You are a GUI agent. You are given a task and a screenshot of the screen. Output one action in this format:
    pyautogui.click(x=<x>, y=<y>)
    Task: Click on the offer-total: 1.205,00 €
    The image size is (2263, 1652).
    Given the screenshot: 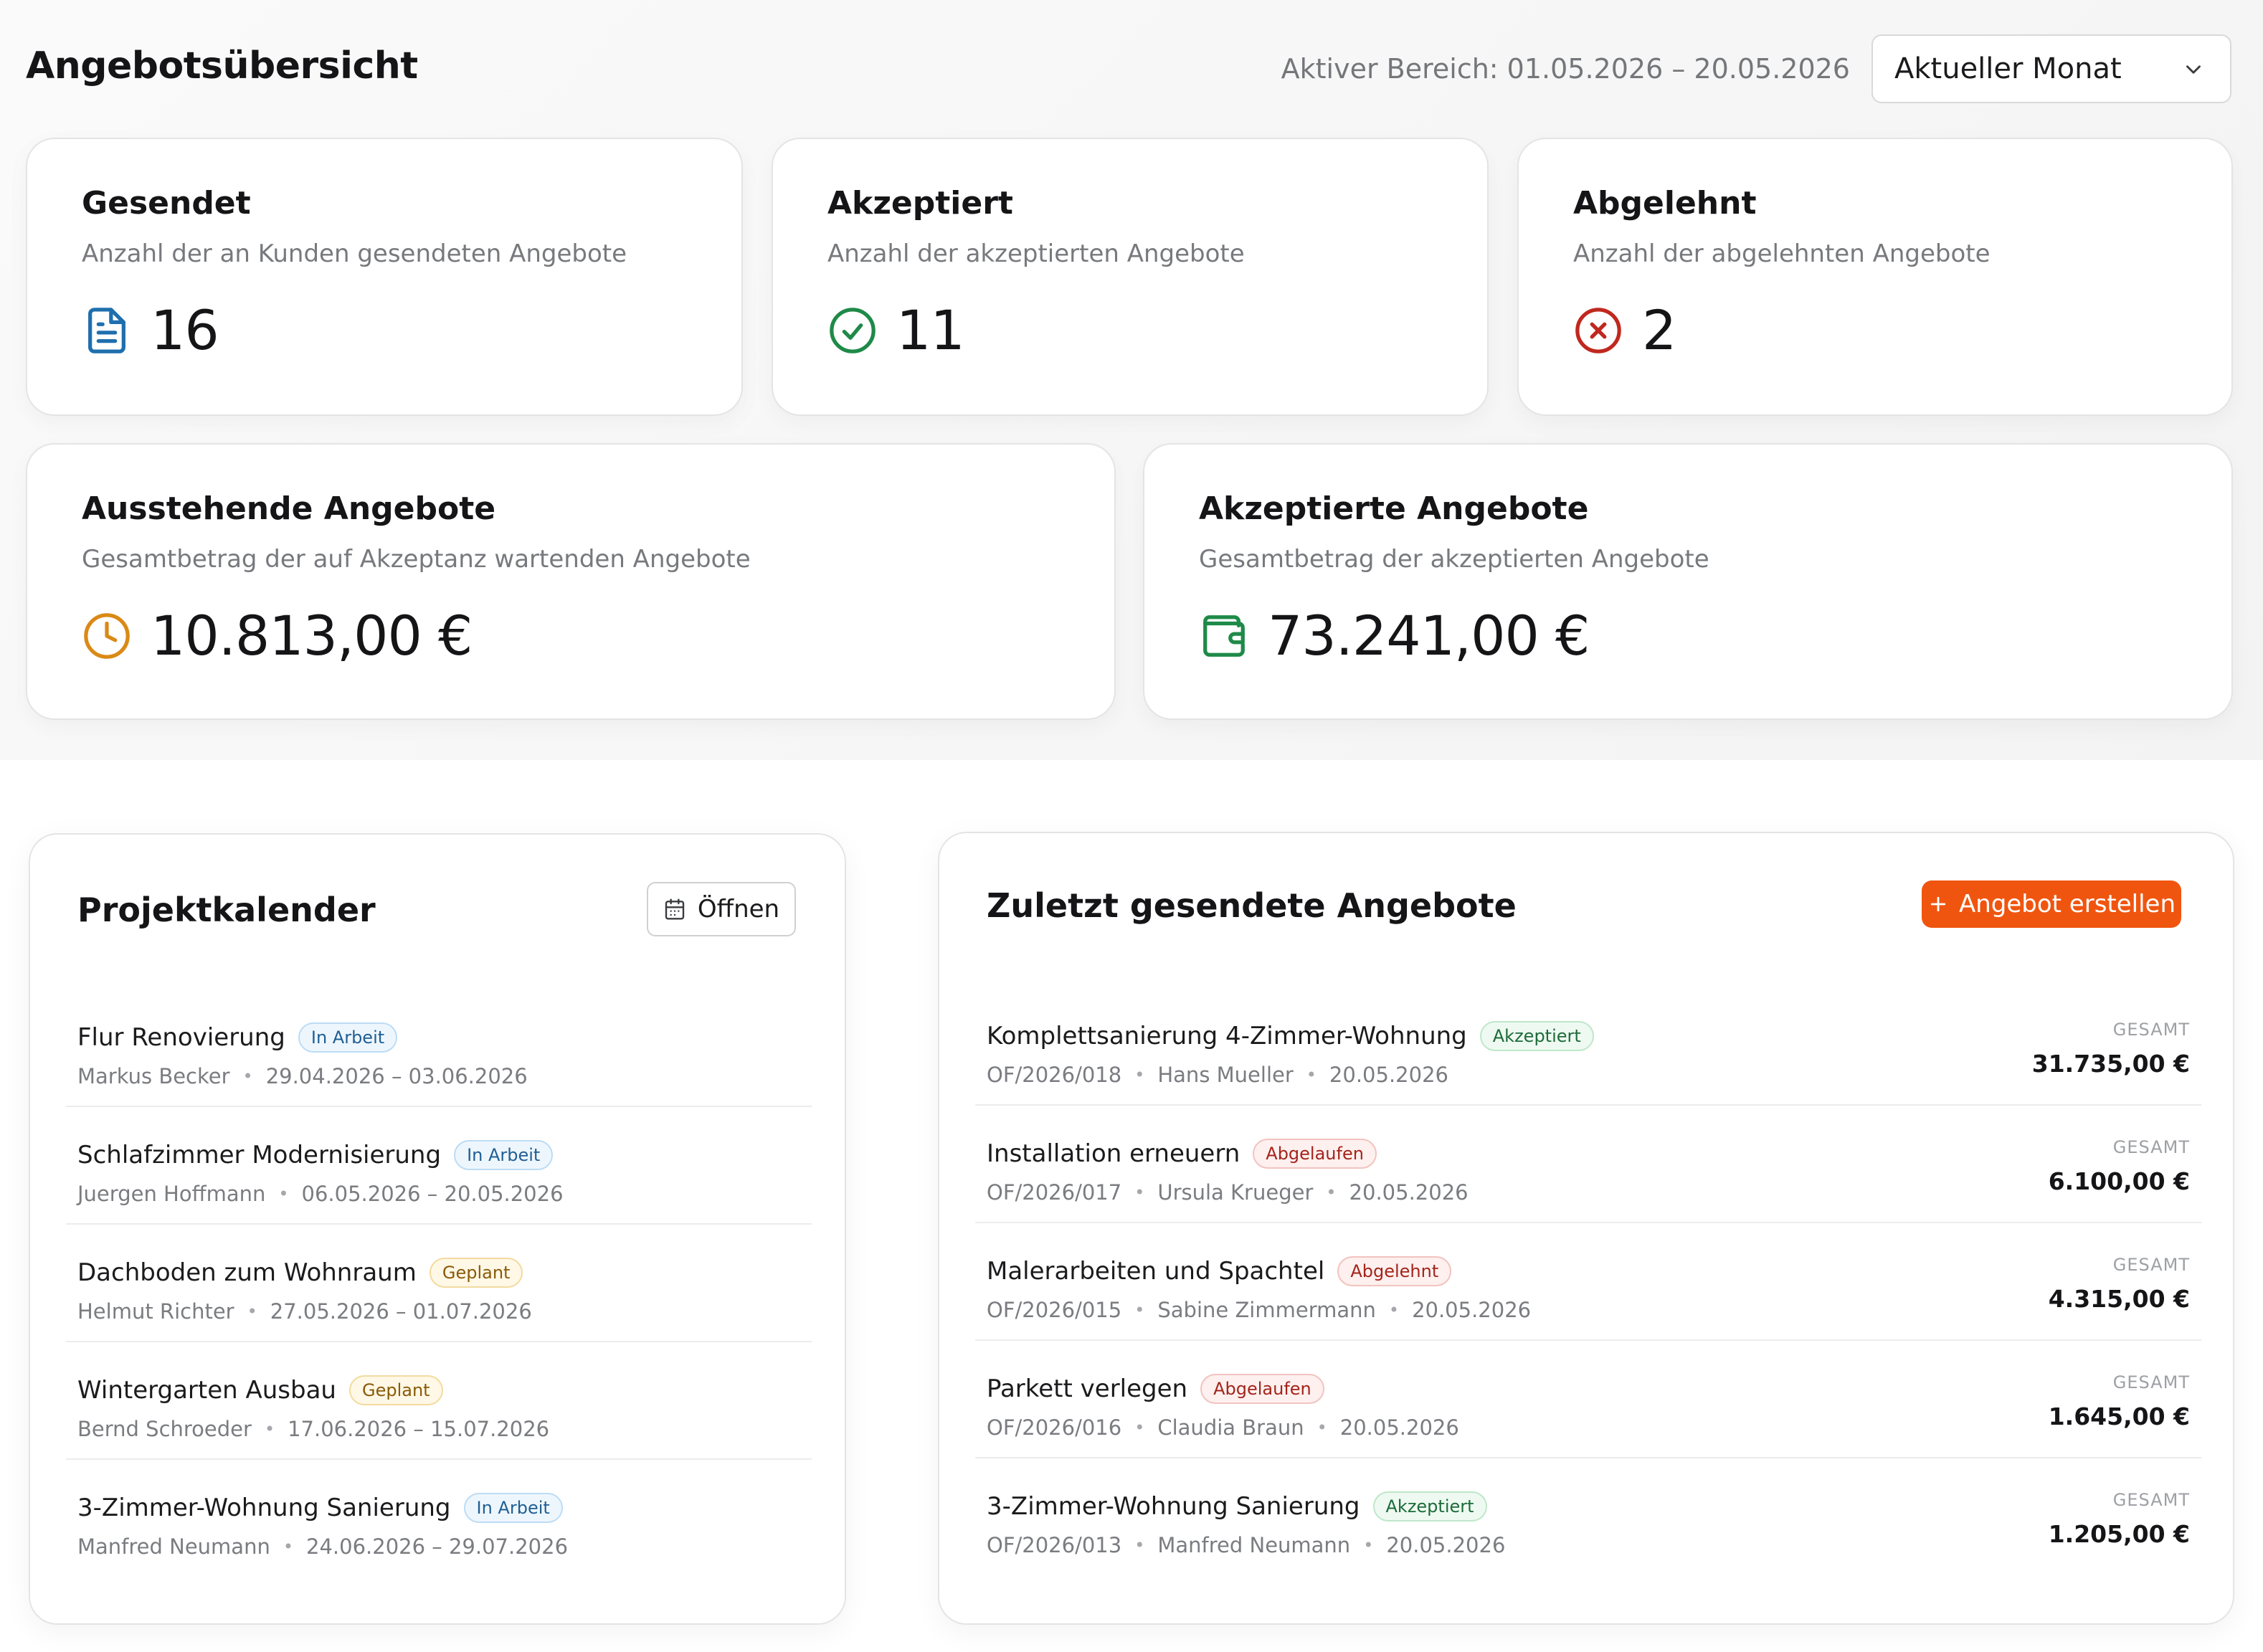 What is the action you would take?
    pyautogui.click(x=2119, y=1534)
    